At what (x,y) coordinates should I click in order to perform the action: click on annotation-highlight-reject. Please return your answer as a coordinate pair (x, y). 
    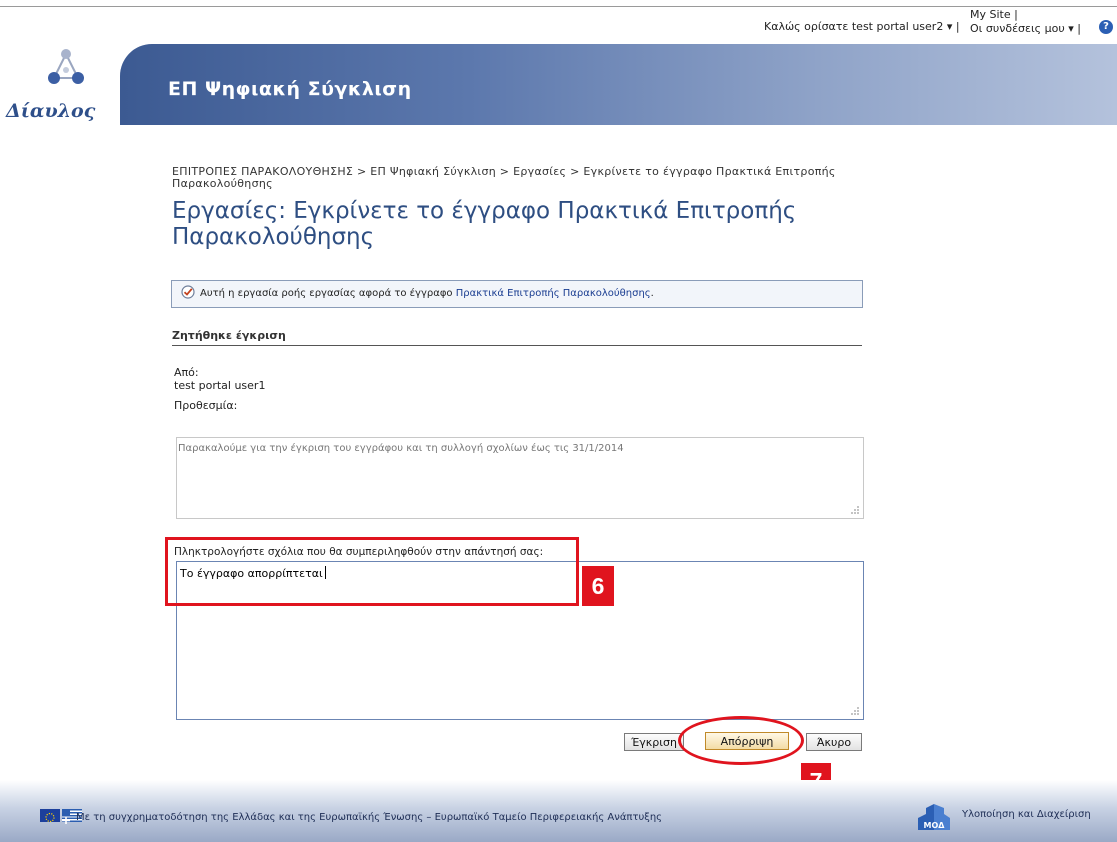
    Looking at the image, I should click on (741, 740).